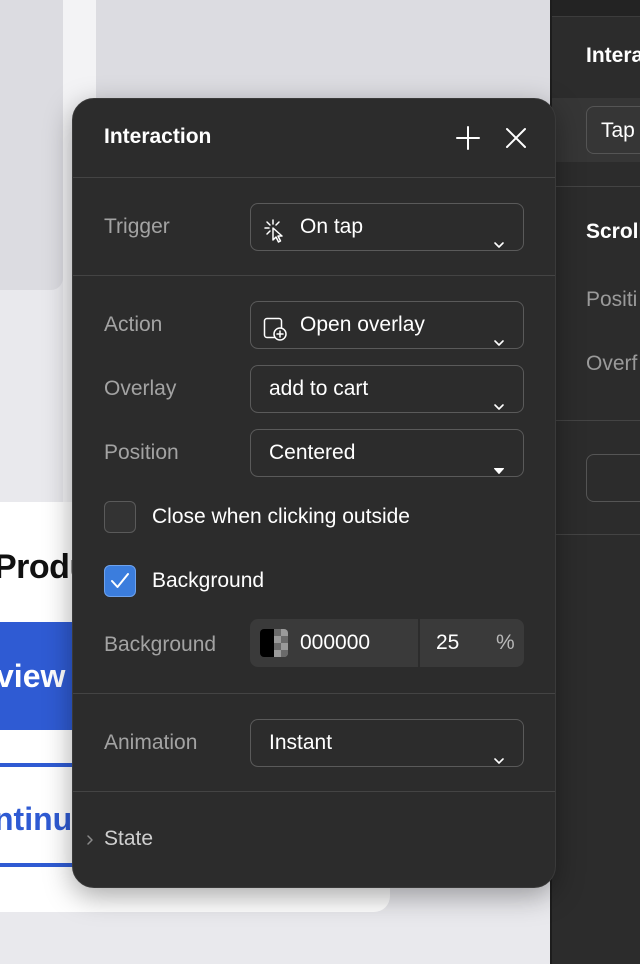  I want to click on action-select: Open overlay, so click(387, 325).